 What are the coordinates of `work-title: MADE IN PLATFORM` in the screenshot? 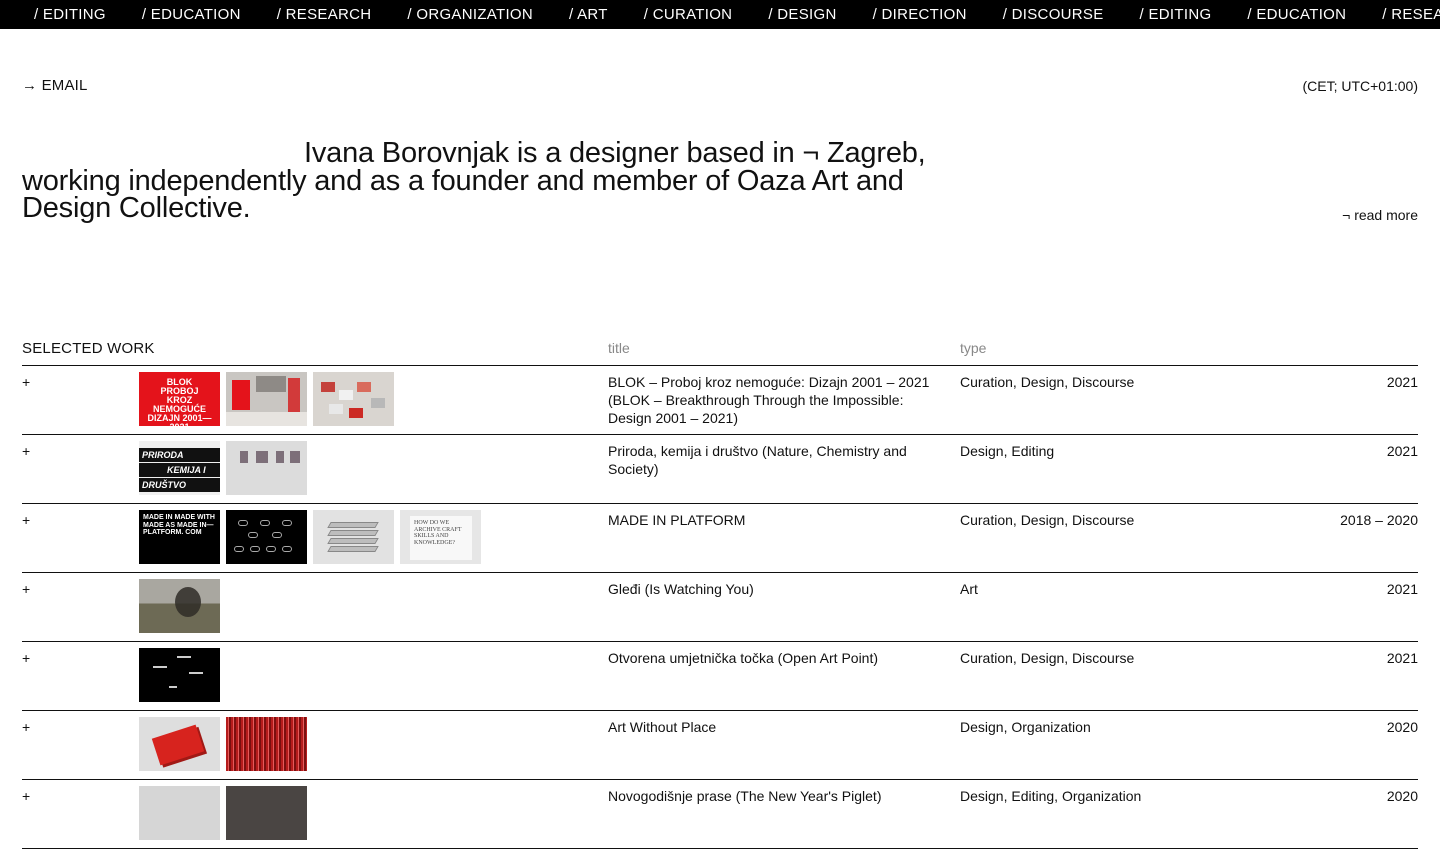 It's located at (677, 520).